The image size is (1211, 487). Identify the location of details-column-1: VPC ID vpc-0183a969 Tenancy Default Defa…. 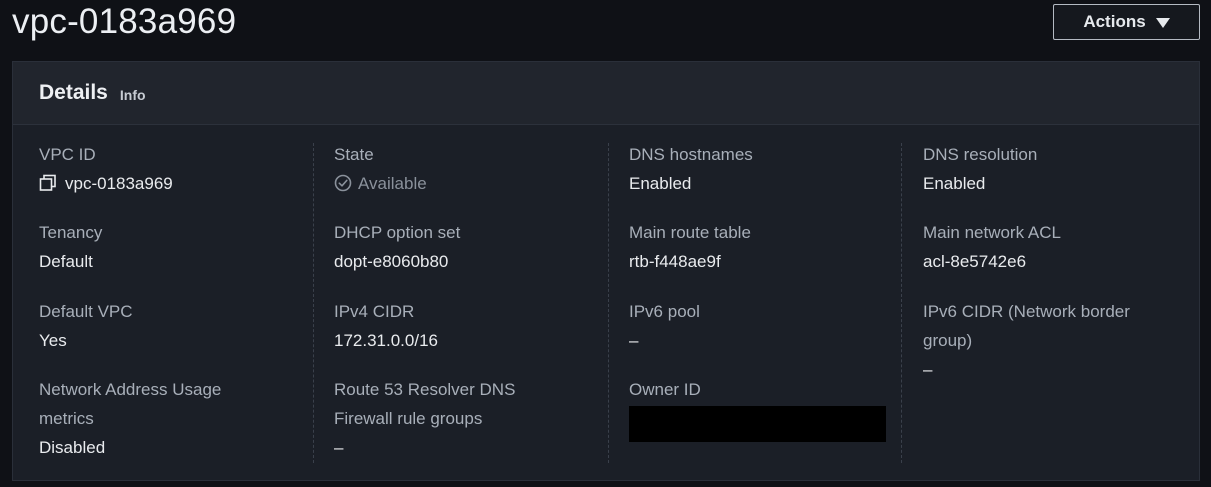
(169, 302).